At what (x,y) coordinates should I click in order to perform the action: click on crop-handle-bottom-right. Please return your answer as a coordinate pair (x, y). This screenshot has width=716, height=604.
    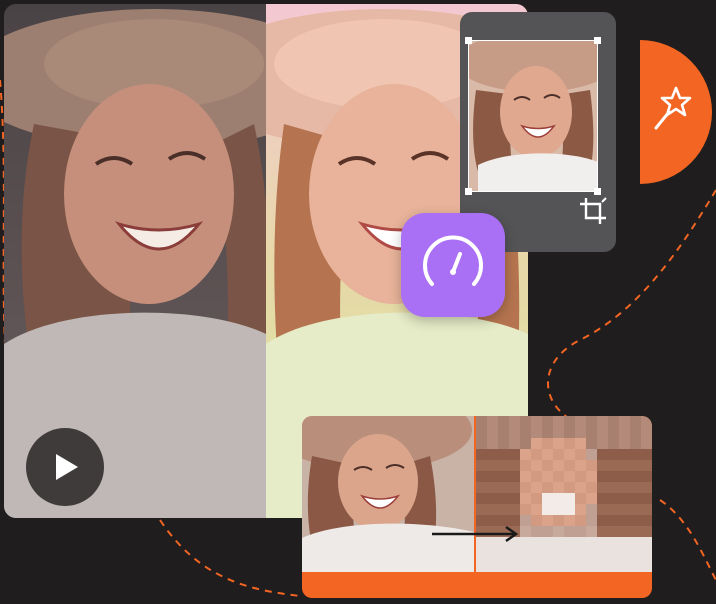
    Looking at the image, I should click on (597, 191).